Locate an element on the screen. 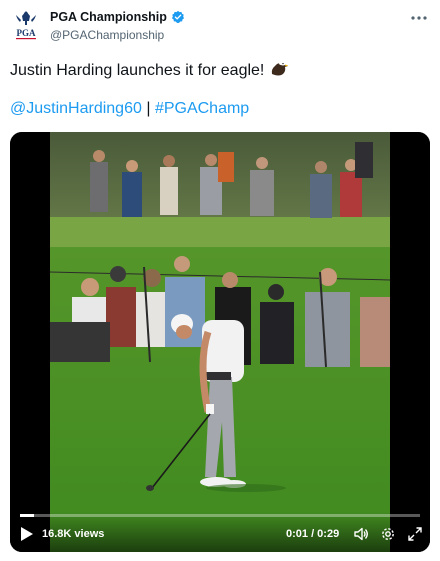  verified-badge-icon is located at coordinates (177, 17).